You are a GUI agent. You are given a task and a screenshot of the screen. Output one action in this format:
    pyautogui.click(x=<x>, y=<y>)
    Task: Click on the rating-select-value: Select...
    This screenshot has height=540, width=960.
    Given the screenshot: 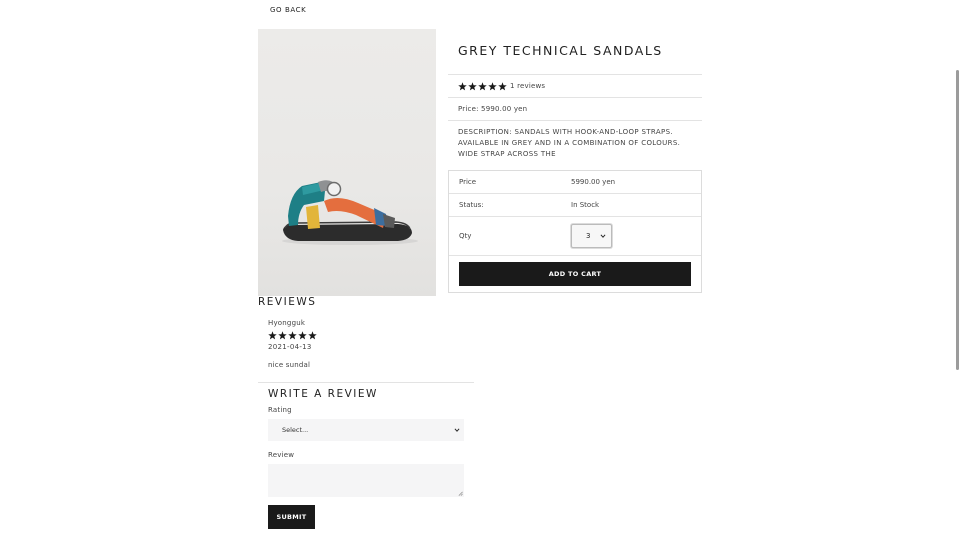 What is the action you would take?
    pyautogui.click(x=295, y=430)
    